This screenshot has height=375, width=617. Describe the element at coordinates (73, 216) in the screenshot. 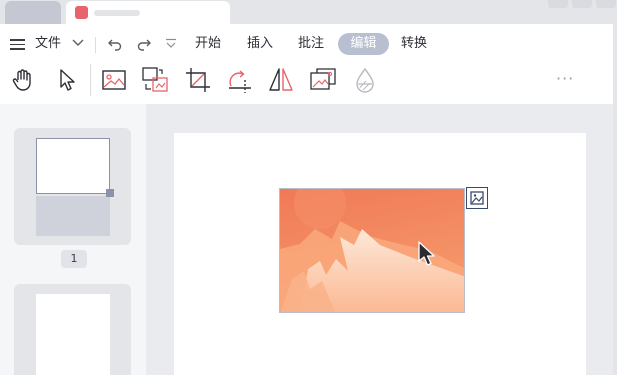

I see `thumbnail-overflow` at that location.